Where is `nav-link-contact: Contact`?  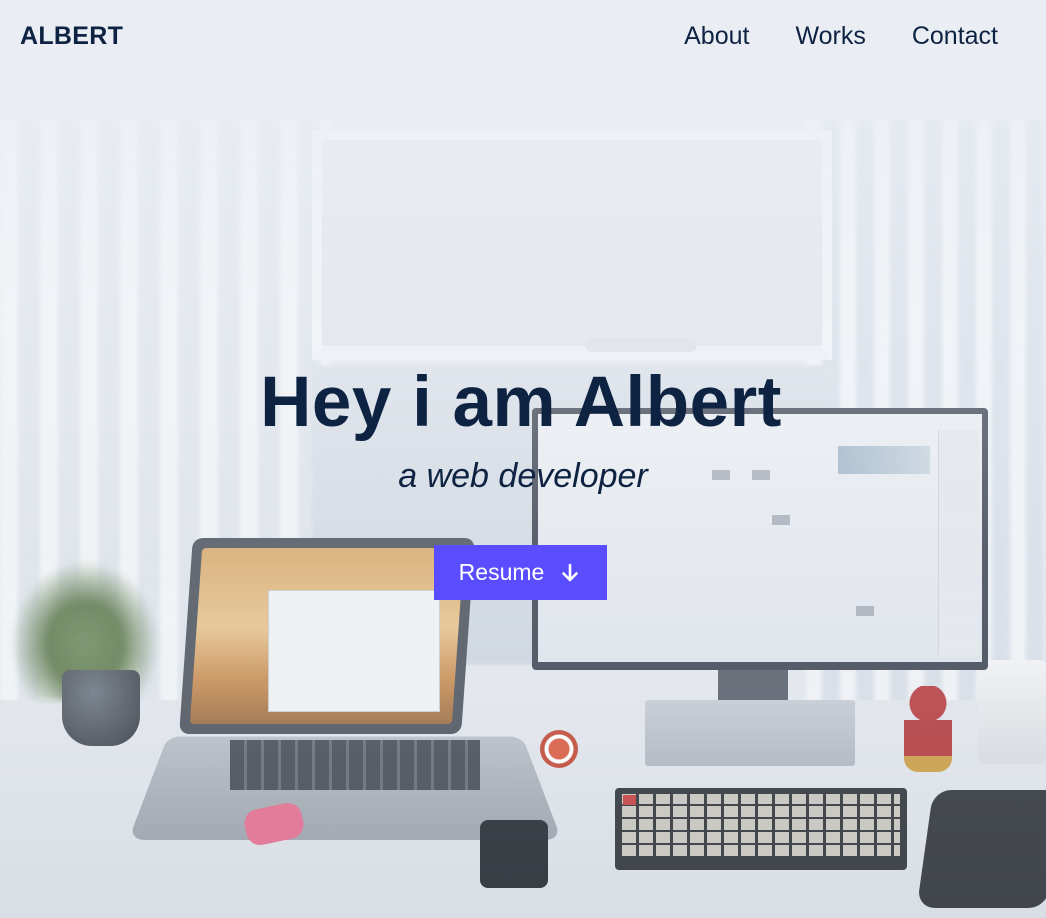 nav-link-contact: Contact is located at coordinates (955, 36).